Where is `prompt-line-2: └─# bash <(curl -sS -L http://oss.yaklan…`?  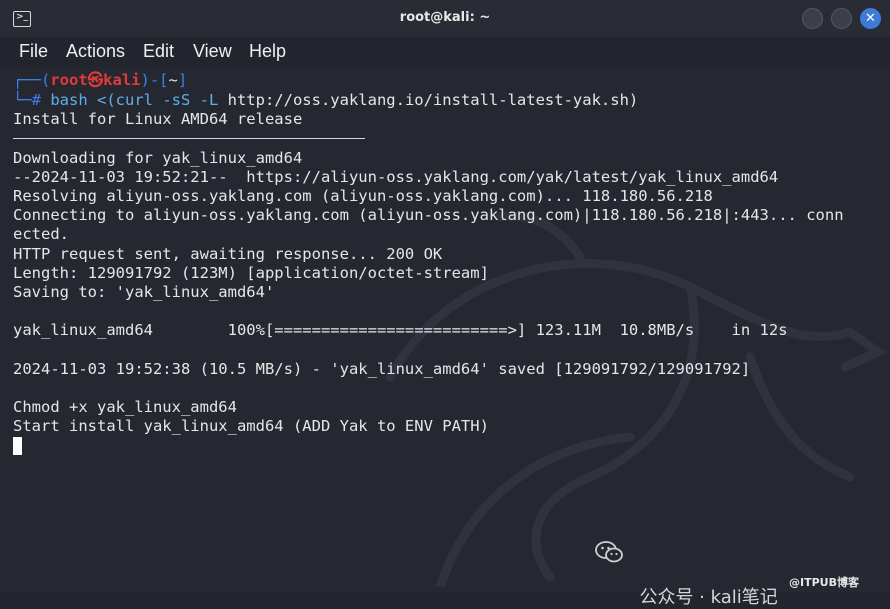 prompt-line-2: └─# bash <(curl -sS -L http://oss.yaklan… is located at coordinates (325, 100).